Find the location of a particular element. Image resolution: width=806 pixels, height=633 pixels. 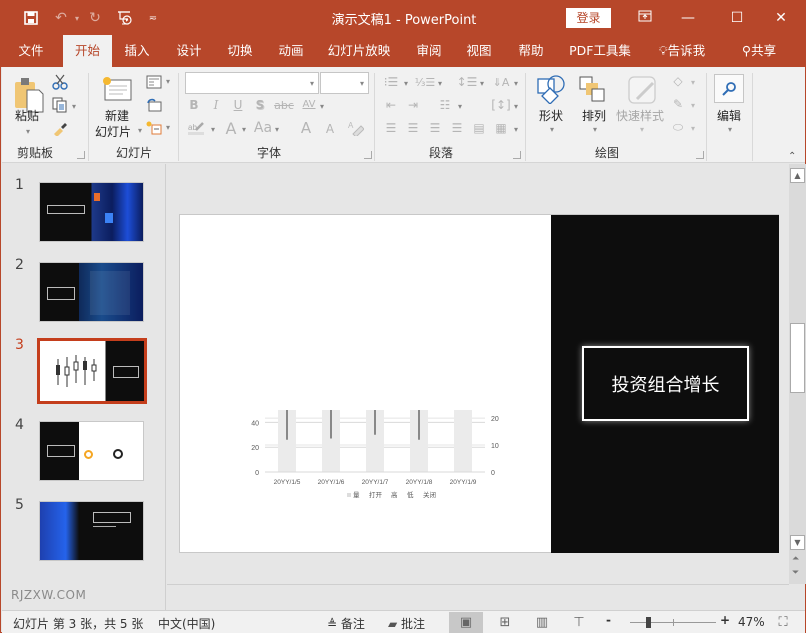

arrange-label: 排列 is located at coordinates (594, 115).